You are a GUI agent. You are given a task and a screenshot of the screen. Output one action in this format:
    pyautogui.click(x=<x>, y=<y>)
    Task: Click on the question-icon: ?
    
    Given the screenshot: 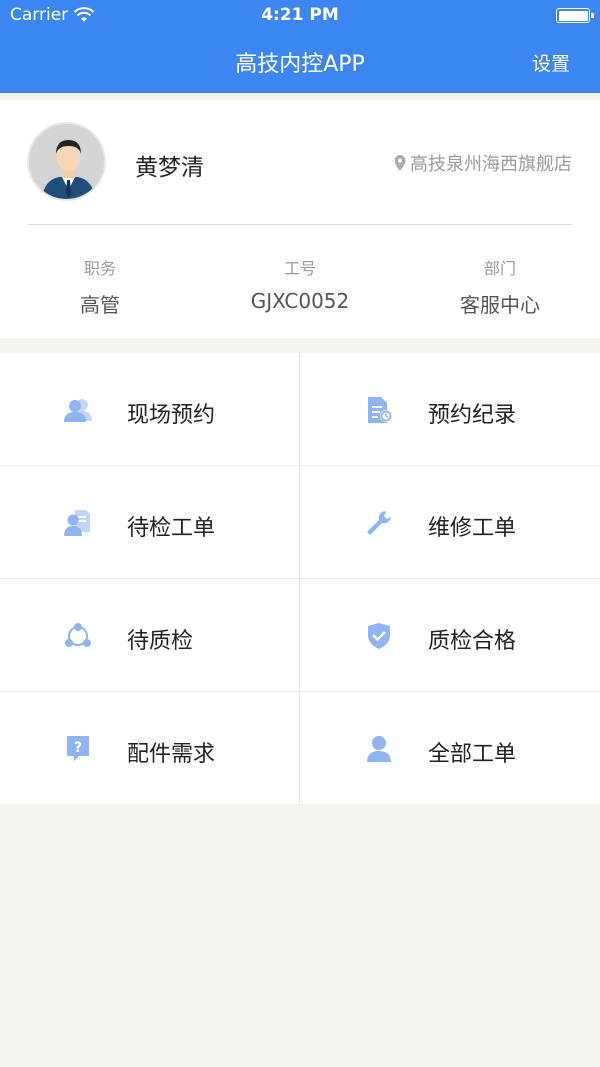 What is the action you would take?
    pyautogui.click(x=78, y=748)
    